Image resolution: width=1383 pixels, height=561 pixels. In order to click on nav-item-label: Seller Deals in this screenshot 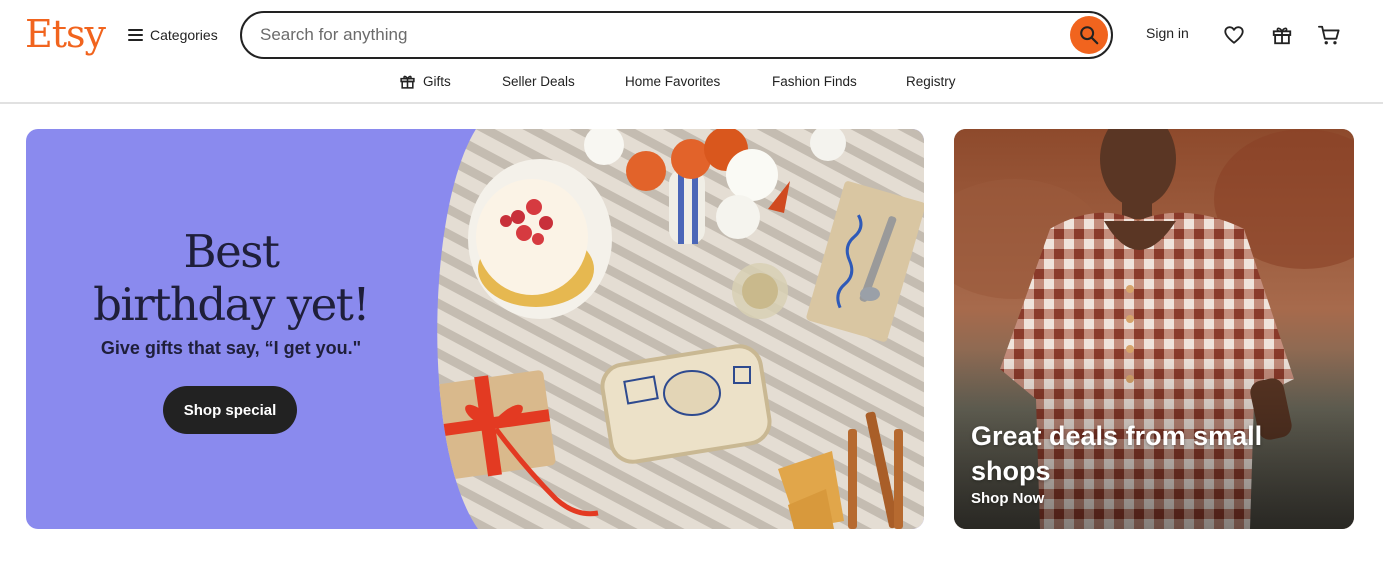, I will do `click(538, 81)`.